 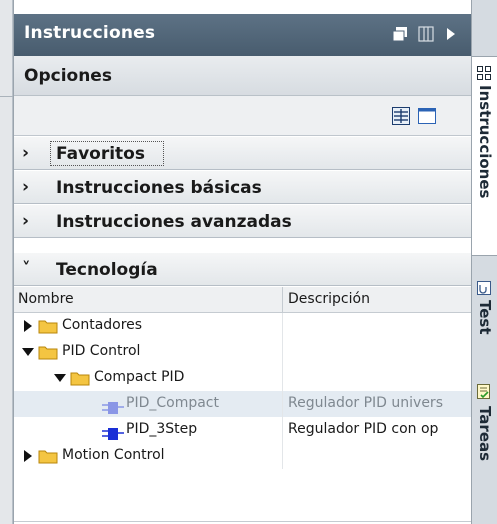 What do you see at coordinates (100, 154) in the screenshot?
I see `accordion-label: Favoritos` at bounding box center [100, 154].